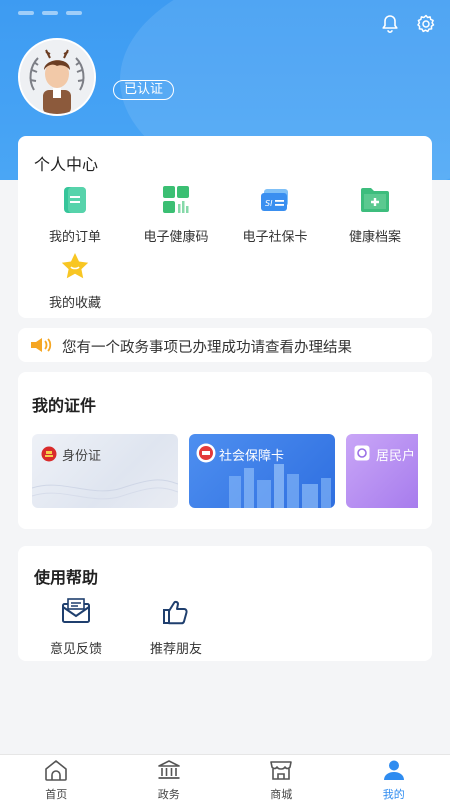 The image size is (450, 800). Describe the element at coordinates (57, 77) in the screenshot. I see `avatar` at that location.